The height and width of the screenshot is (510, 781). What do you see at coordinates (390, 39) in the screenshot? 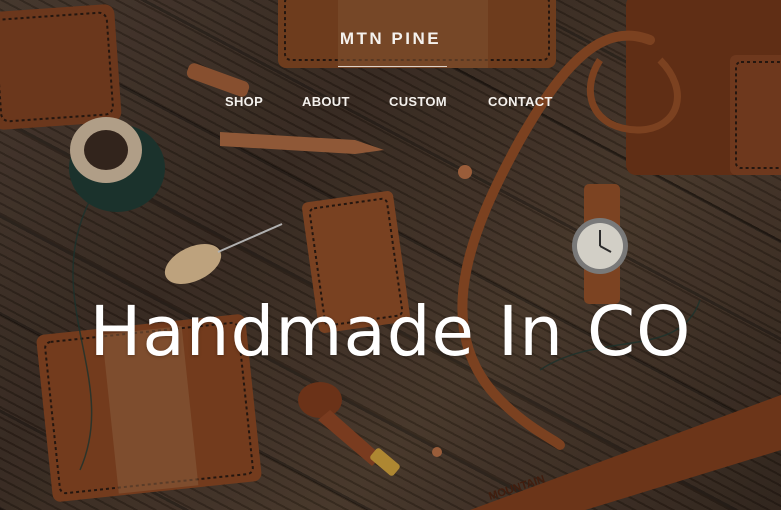
I see `brand-logo: MTN PINE` at bounding box center [390, 39].